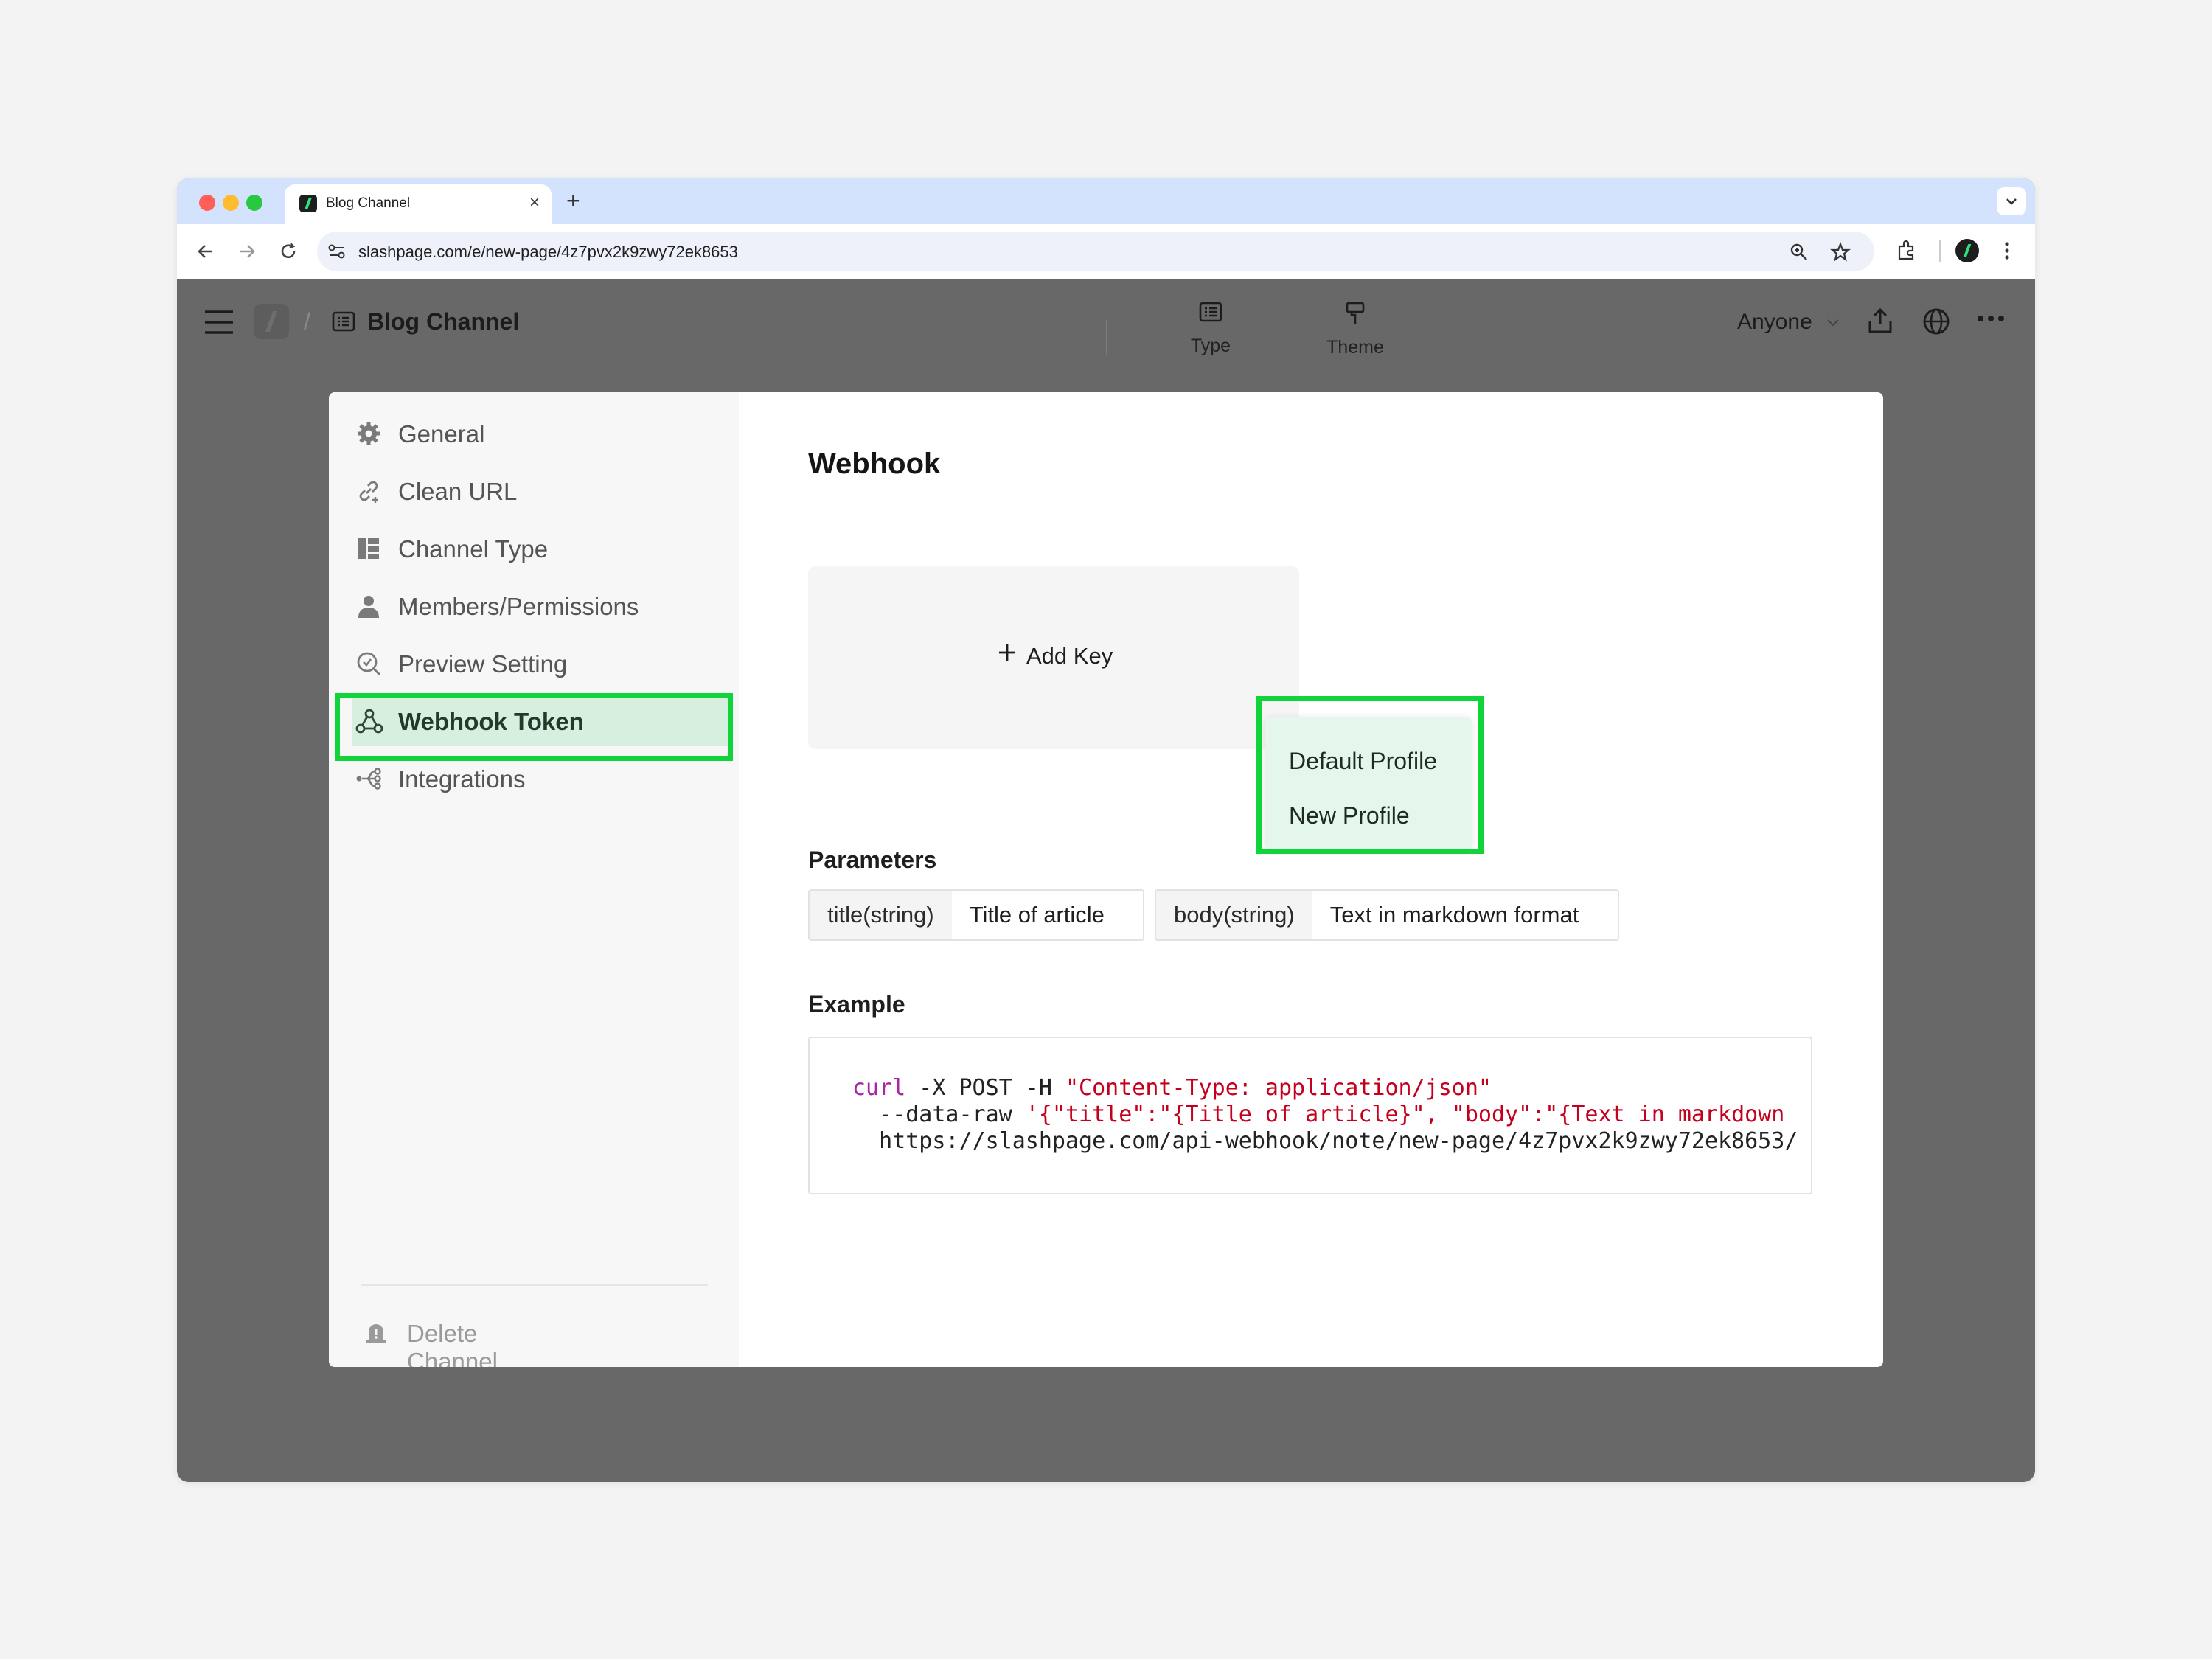  I want to click on page-title: Webhook, so click(874, 464).